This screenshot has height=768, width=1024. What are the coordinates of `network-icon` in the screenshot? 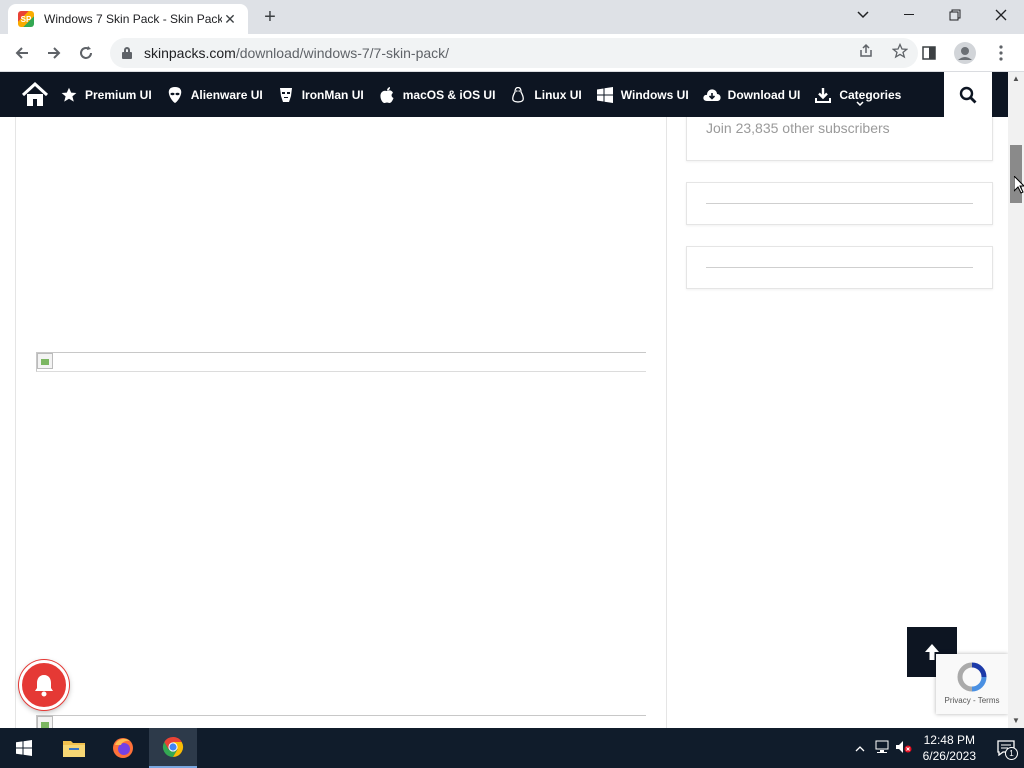 It's located at (882, 748).